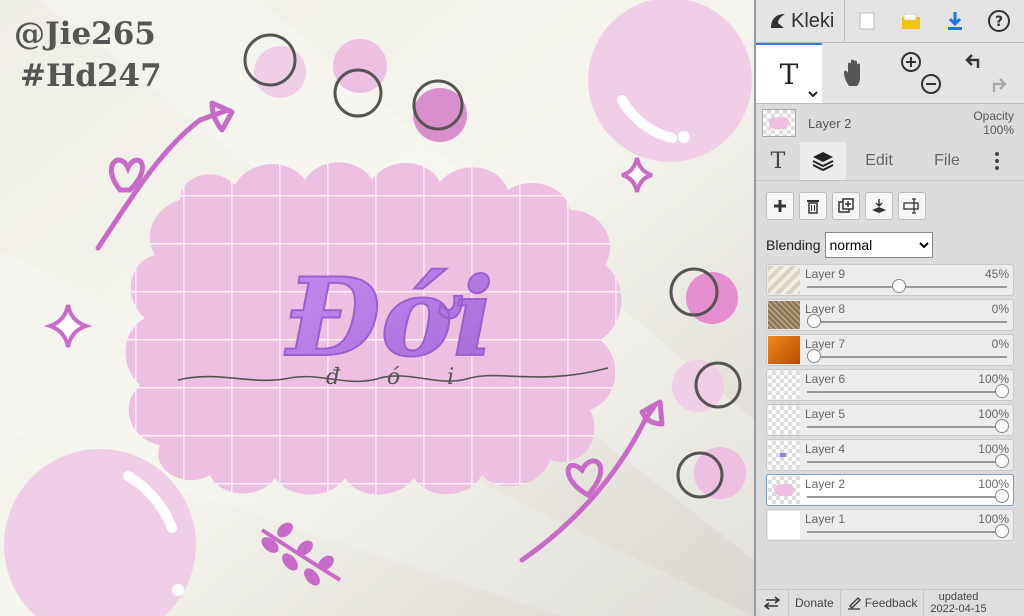 The height and width of the screenshot is (616, 1024). I want to click on artwork-title: Đới, so click(388, 318).